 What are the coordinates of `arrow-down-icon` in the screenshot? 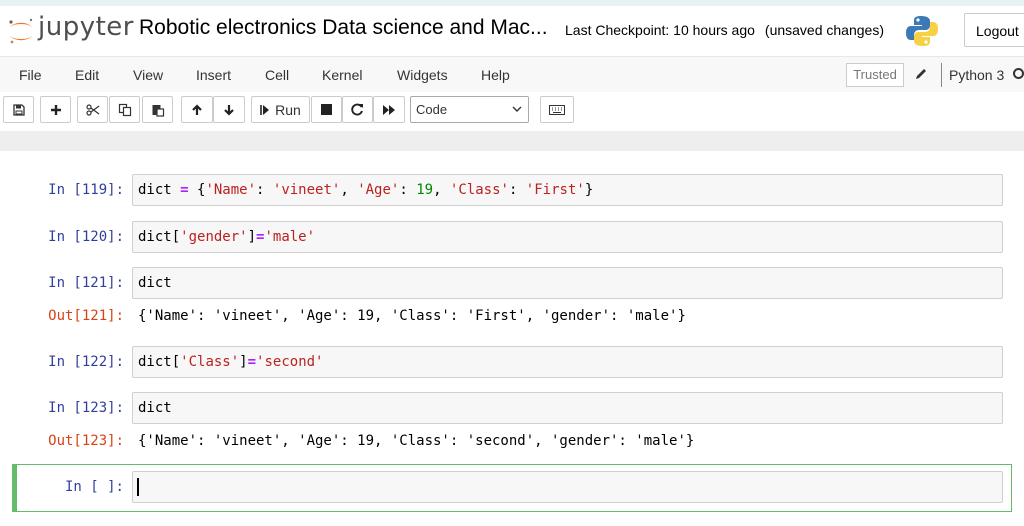 It's located at (229, 110).